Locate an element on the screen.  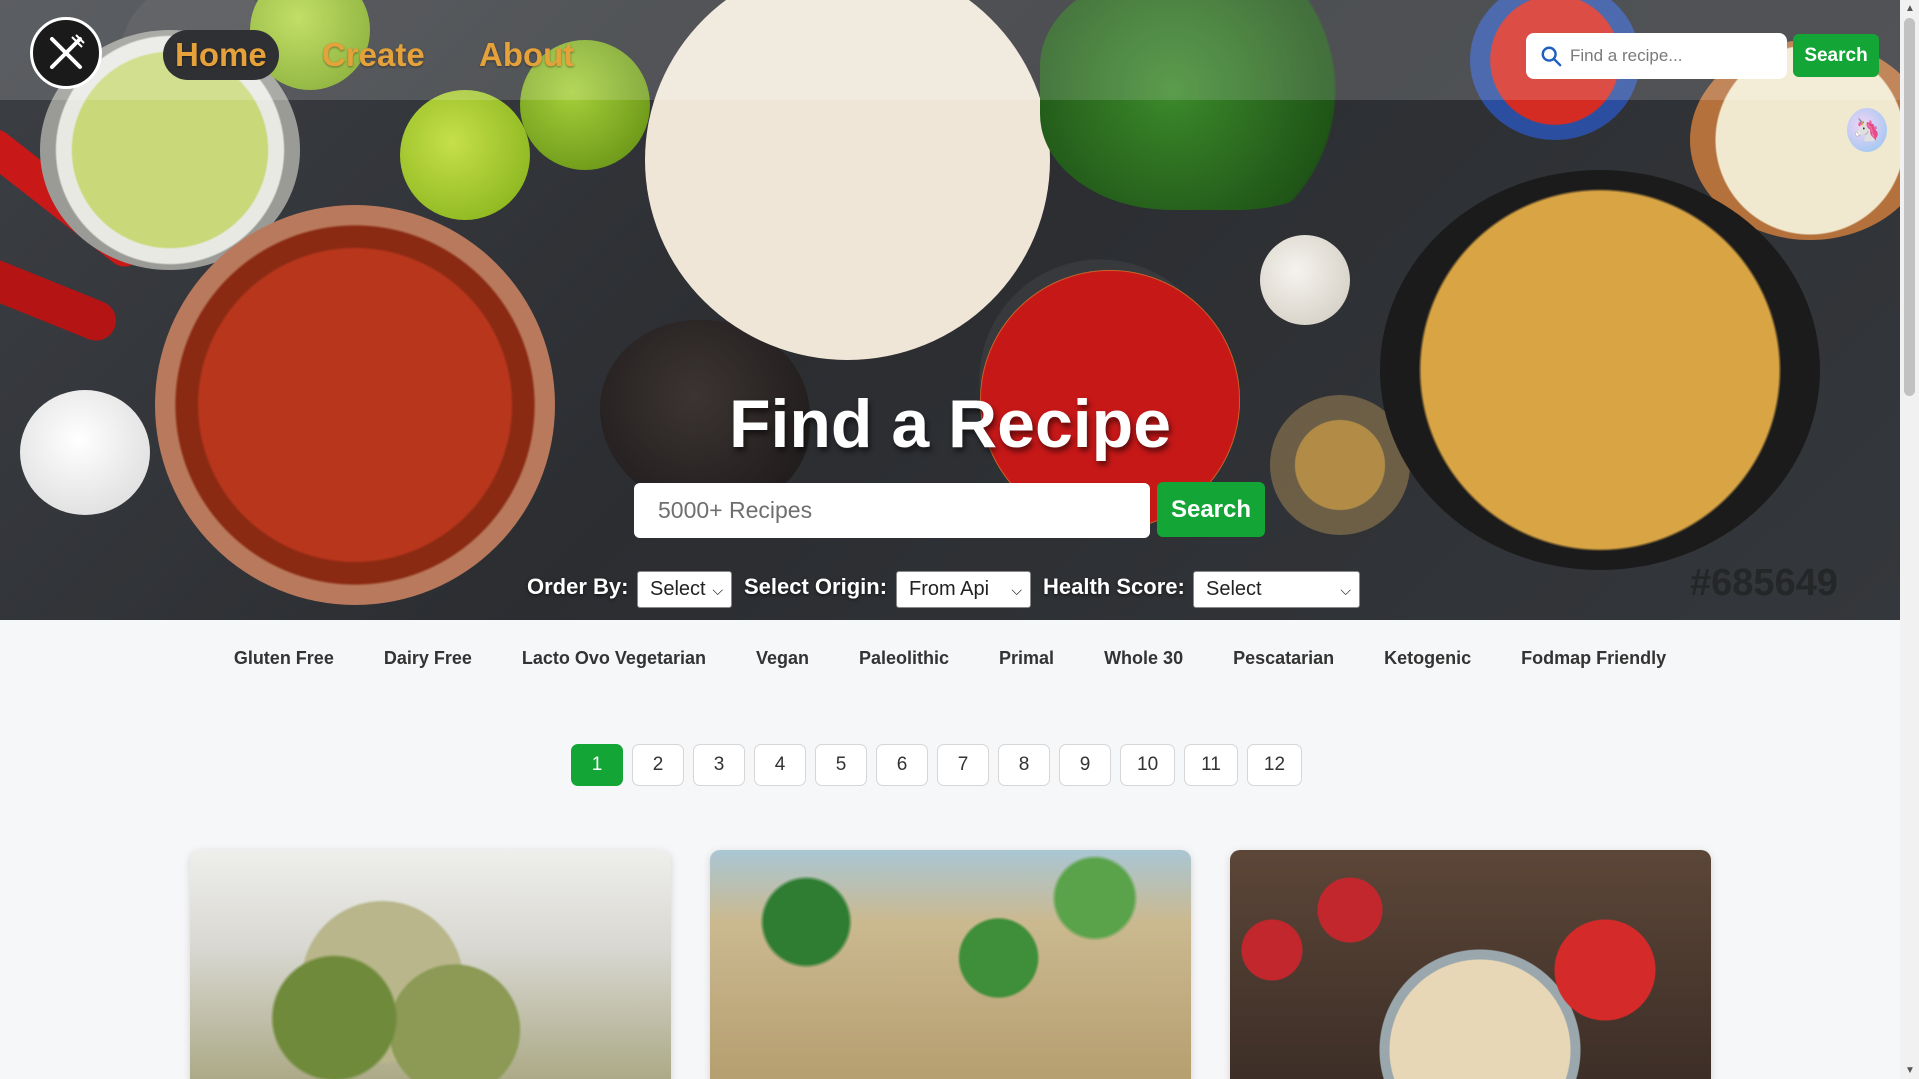
diet-whole-30: Whole 30 is located at coordinates (1143, 658).